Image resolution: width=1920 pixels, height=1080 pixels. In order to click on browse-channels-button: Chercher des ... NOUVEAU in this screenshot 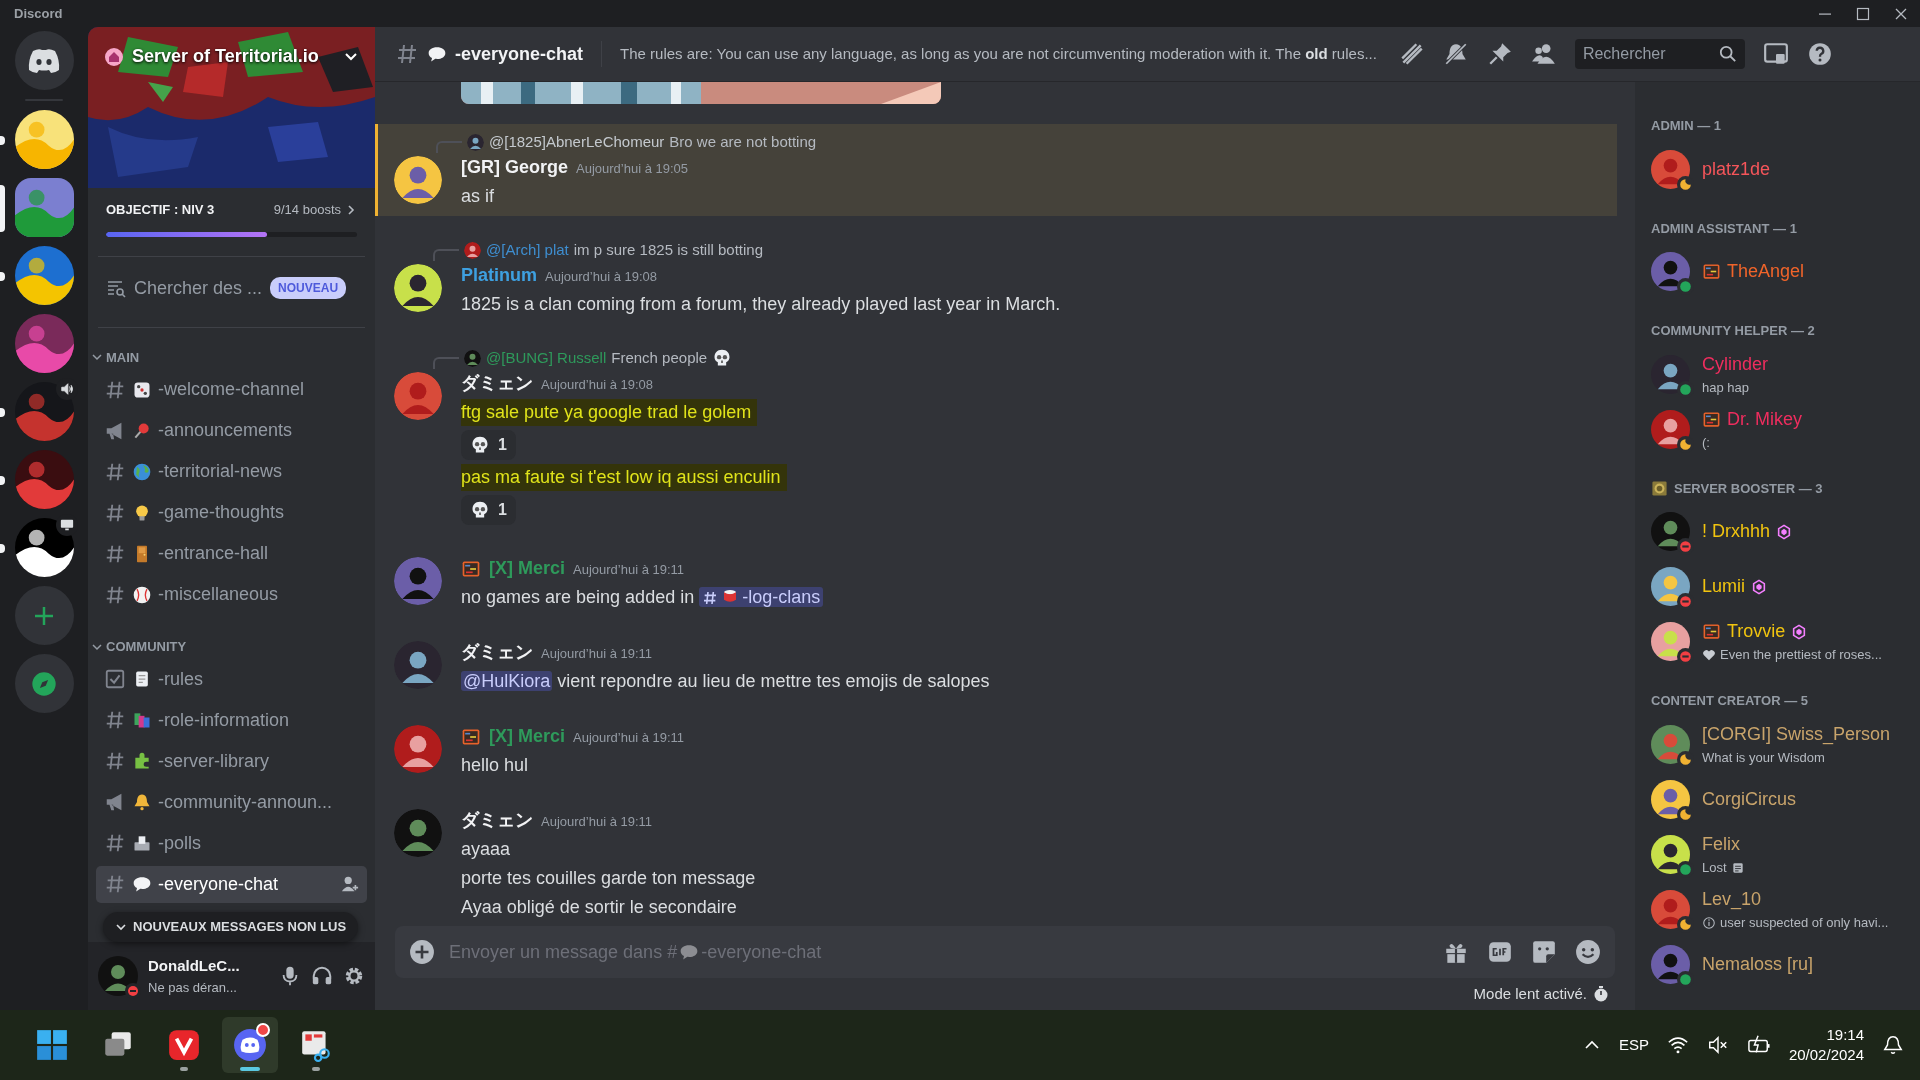, I will do `click(231, 288)`.